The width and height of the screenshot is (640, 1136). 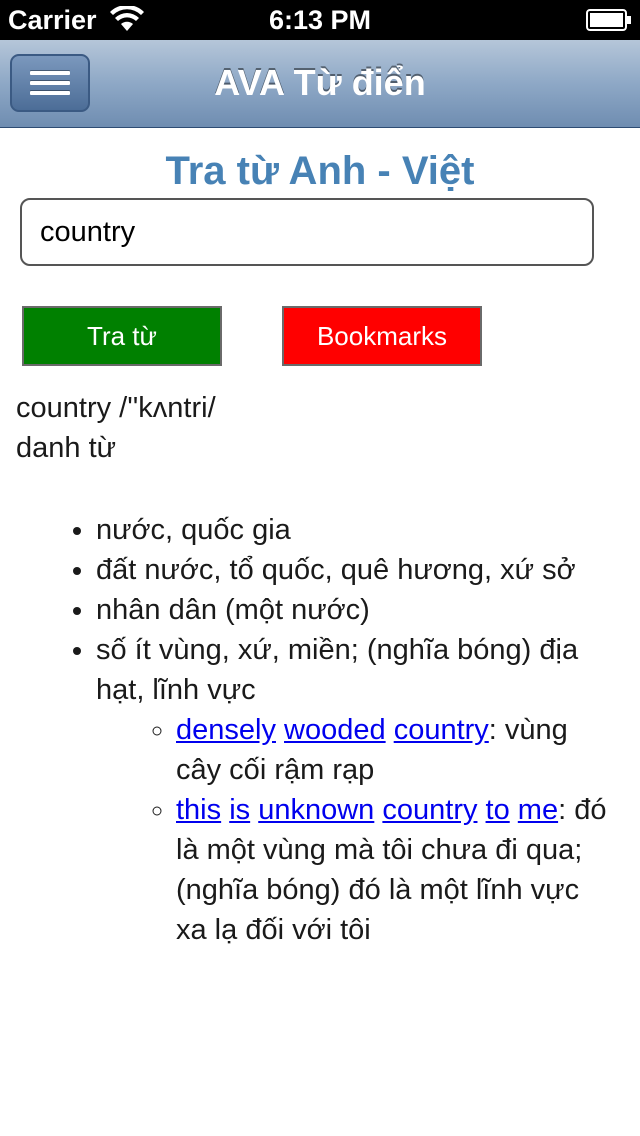 I want to click on bookmarks-button: Bookmarks, so click(x=382, y=336).